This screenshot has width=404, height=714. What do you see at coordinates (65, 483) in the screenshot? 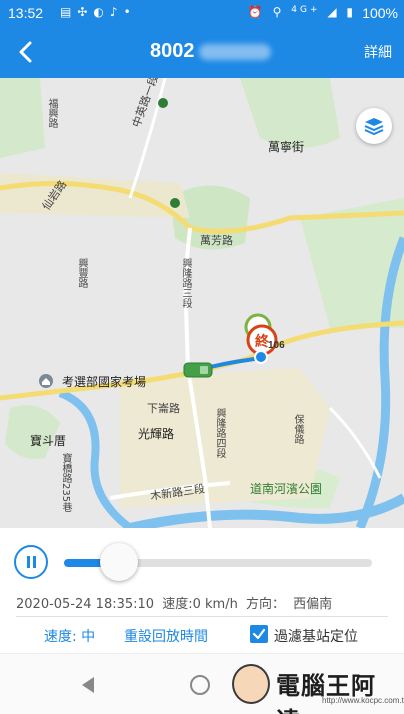
I see `map-label-baoqiao: 寶橋路235巷` at bounding box center [65, 483].